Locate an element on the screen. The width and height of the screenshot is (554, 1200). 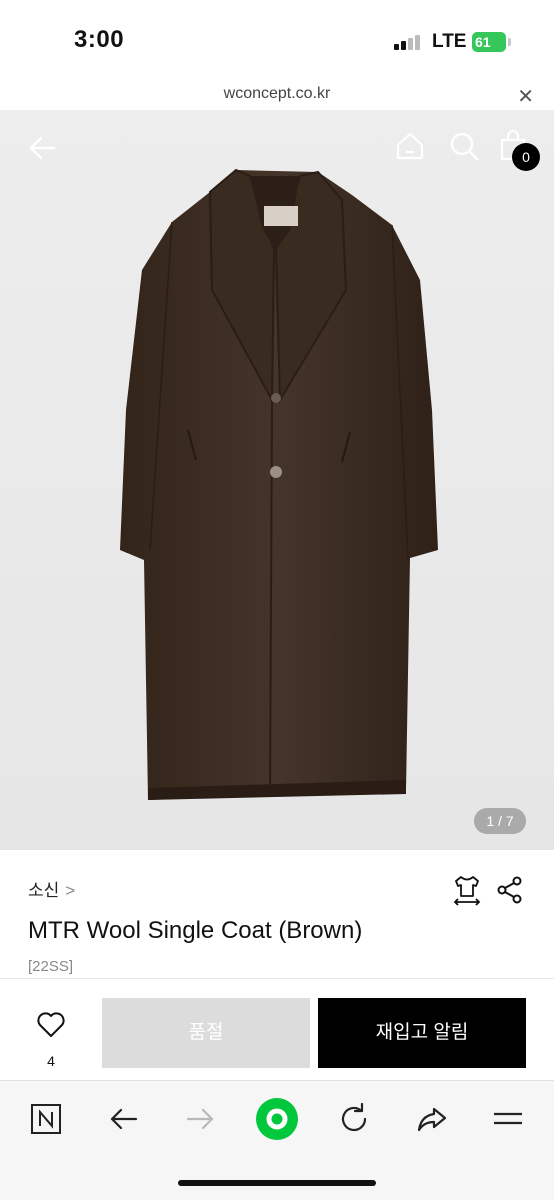
brand-link: 소신 > is located at coordinates (51, 888).